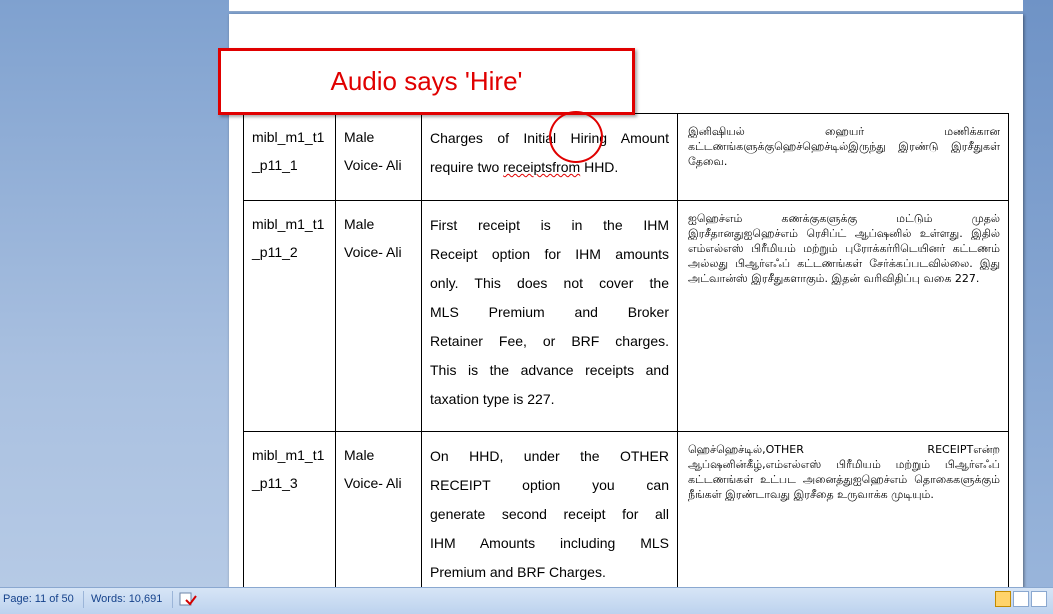  Describe the element at coordinates (526, 600) in the screenshot. I see `status-bar: Page: 11 of 50 Words: 10,691` at that location.